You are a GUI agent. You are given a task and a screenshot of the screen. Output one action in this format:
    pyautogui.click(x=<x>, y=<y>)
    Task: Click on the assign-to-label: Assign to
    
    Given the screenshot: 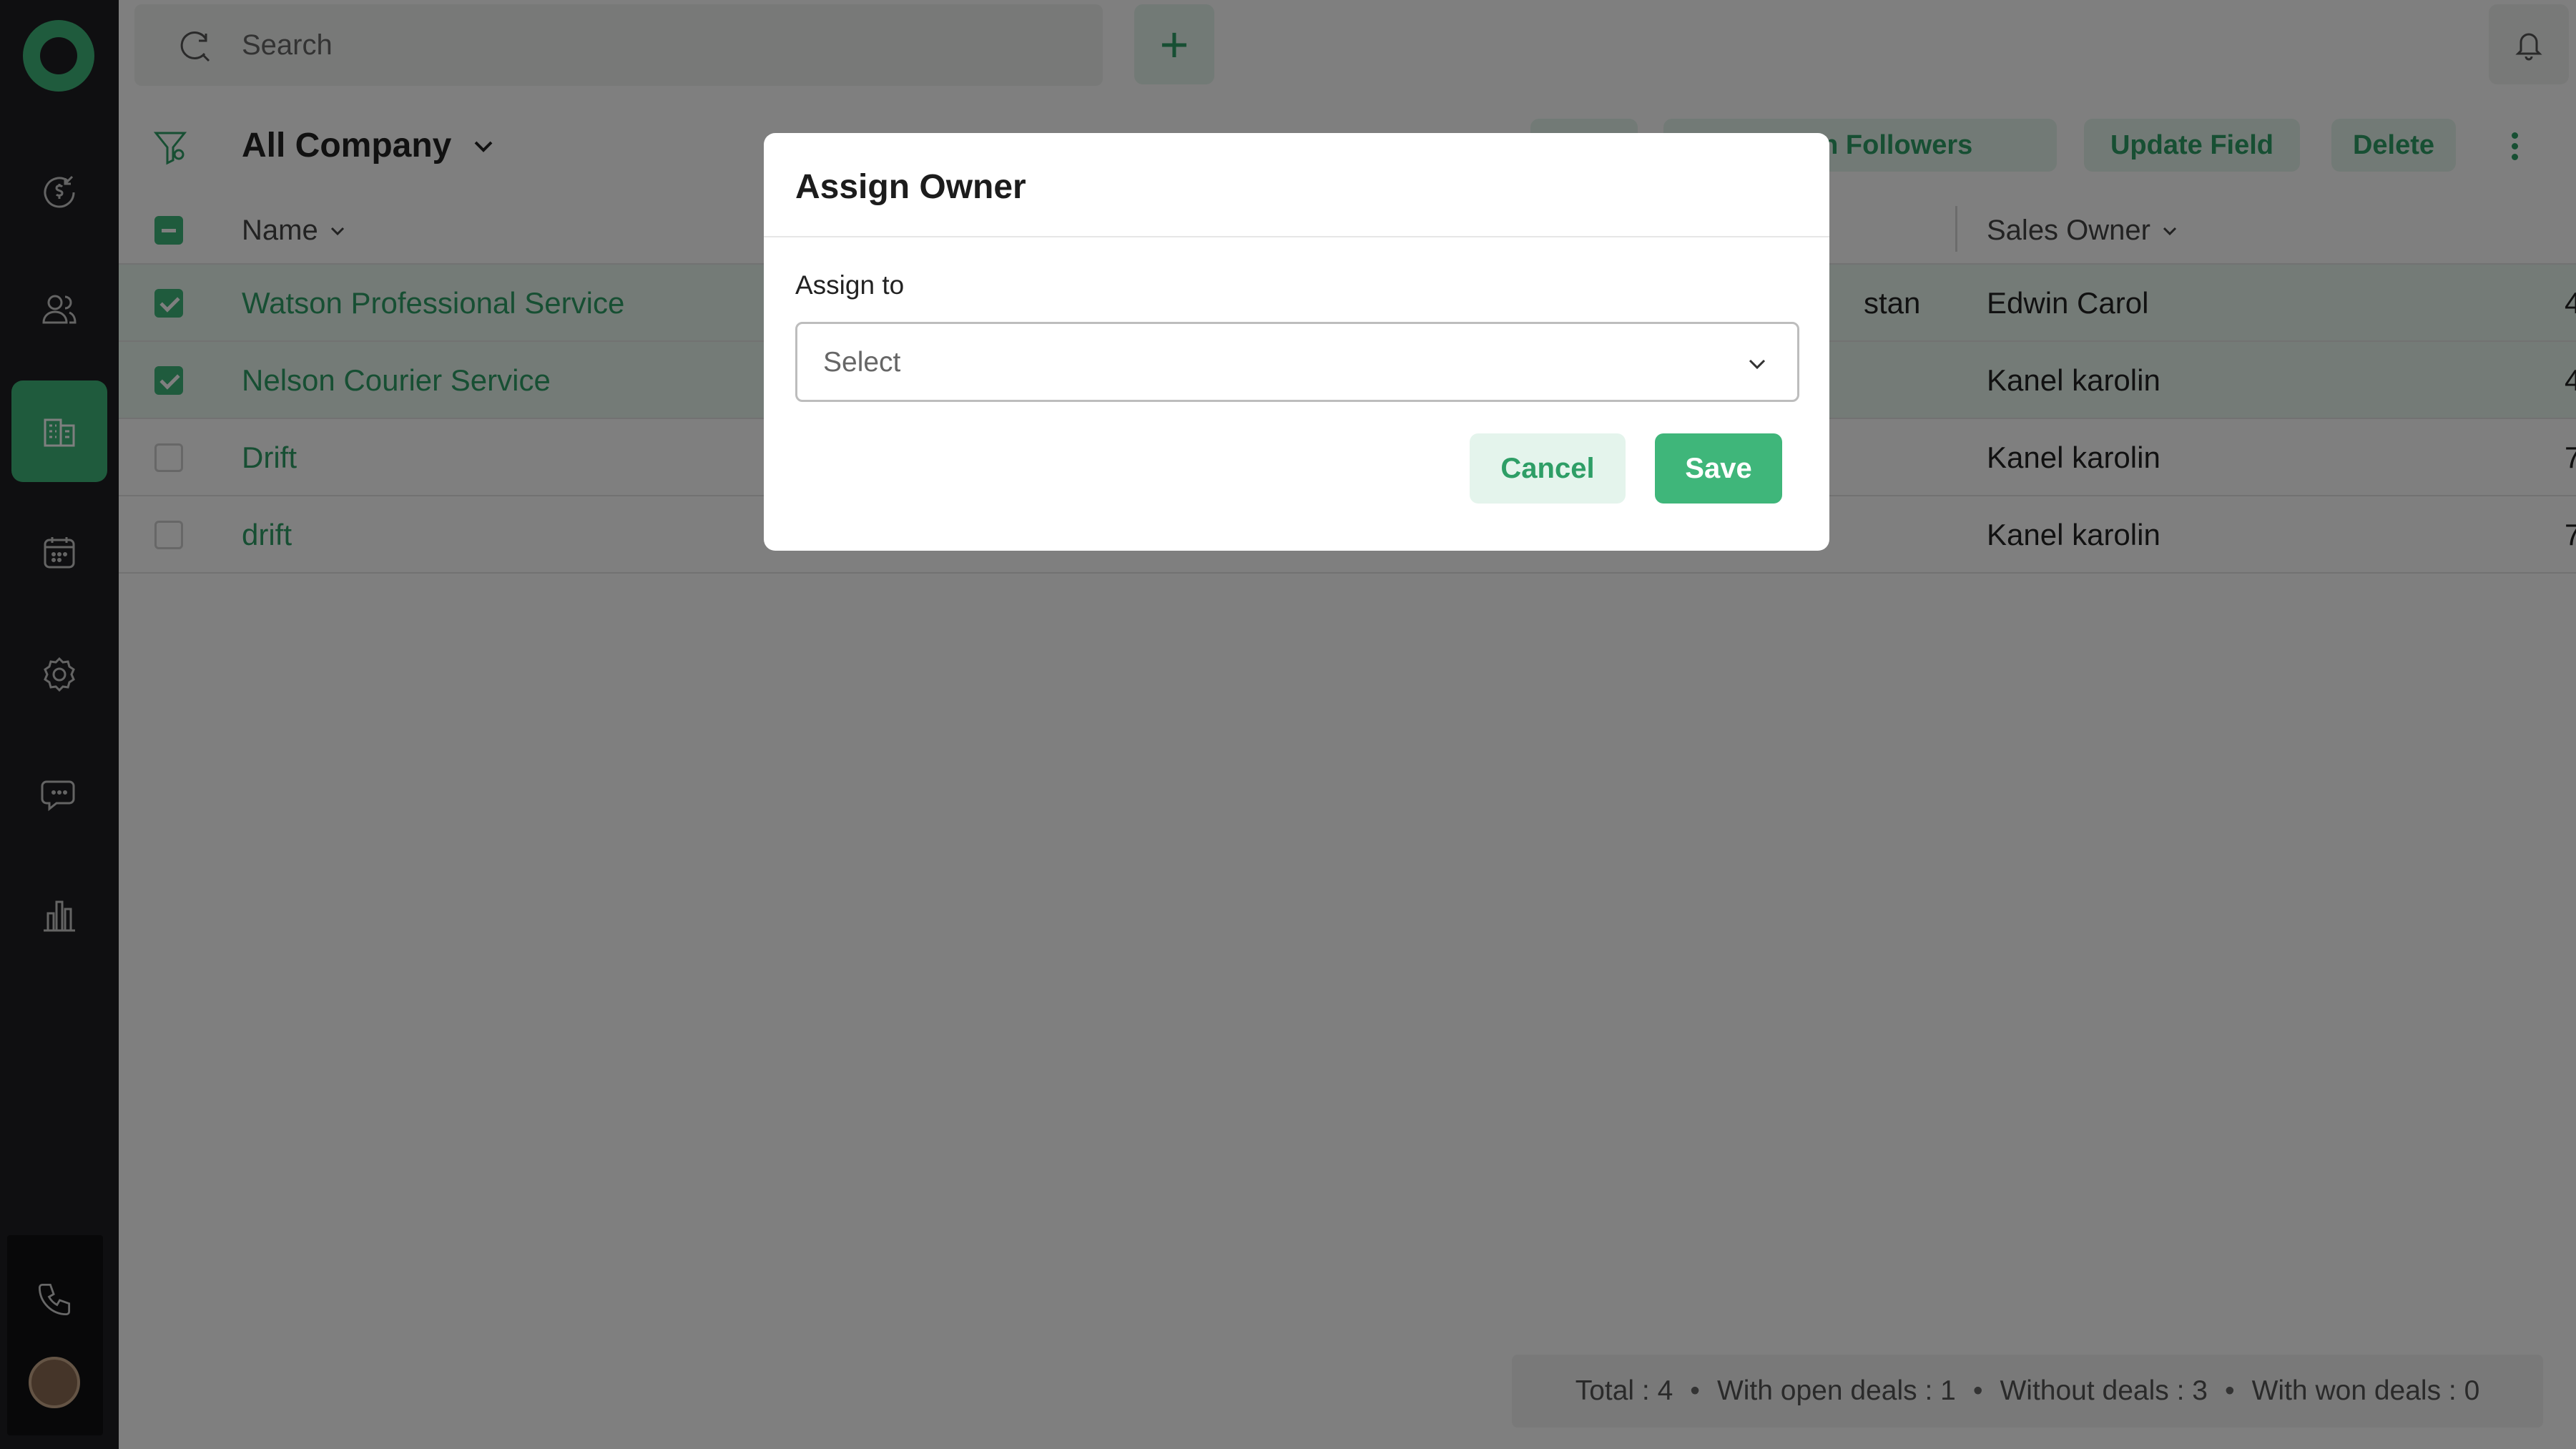 What is the action you would take?
    pyautogui.click(x=850, y=285)
    